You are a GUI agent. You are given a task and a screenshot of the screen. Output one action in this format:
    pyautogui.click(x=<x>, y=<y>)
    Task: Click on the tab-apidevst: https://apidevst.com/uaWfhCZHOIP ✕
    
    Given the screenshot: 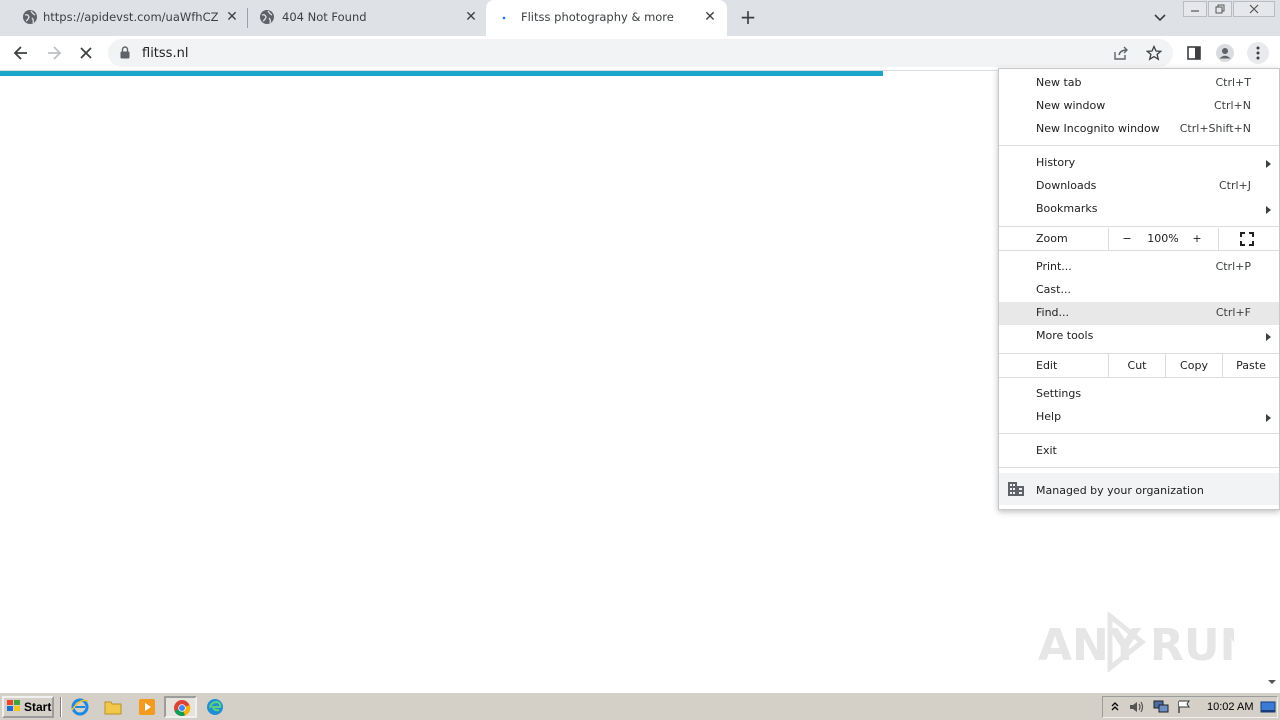 What is the action you would take?
    pyautogui.click(x=123, y=17)
    